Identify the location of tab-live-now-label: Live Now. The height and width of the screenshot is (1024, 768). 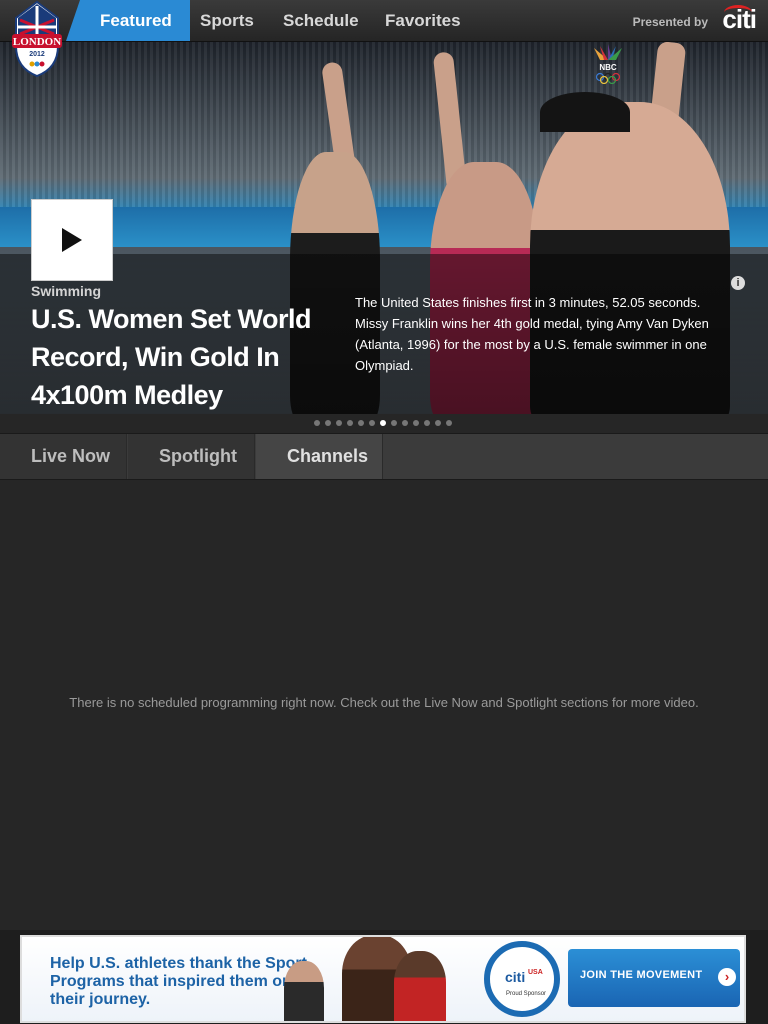
(71, 456).